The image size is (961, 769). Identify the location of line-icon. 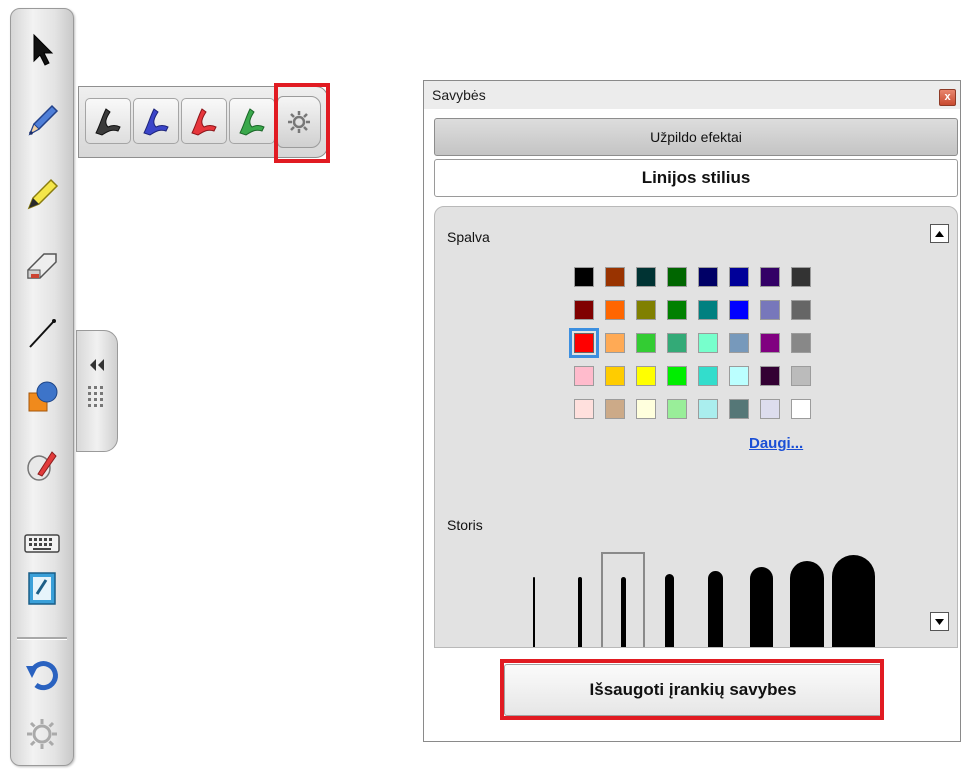
(42, 334).